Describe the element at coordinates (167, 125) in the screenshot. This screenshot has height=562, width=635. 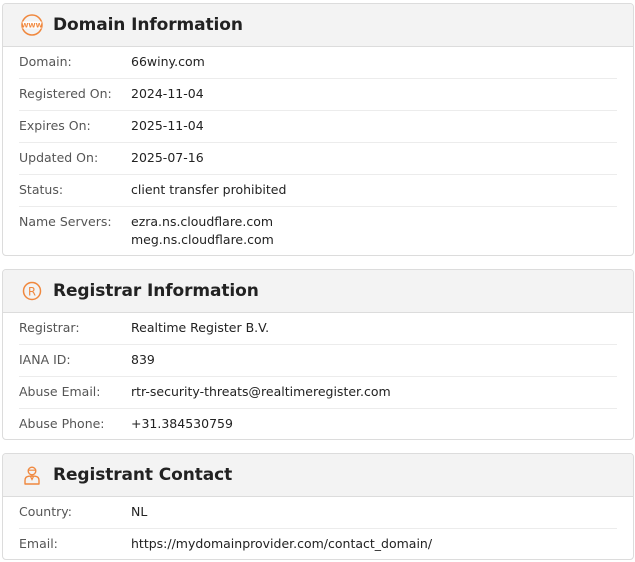
I see `expires-on-value: 2025-11-04` at that location.